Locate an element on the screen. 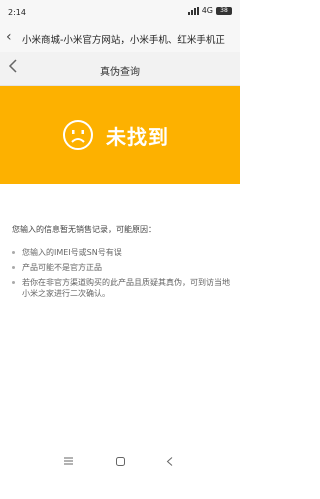  status-right: 4G 38 is located at coordinates (209, 10).